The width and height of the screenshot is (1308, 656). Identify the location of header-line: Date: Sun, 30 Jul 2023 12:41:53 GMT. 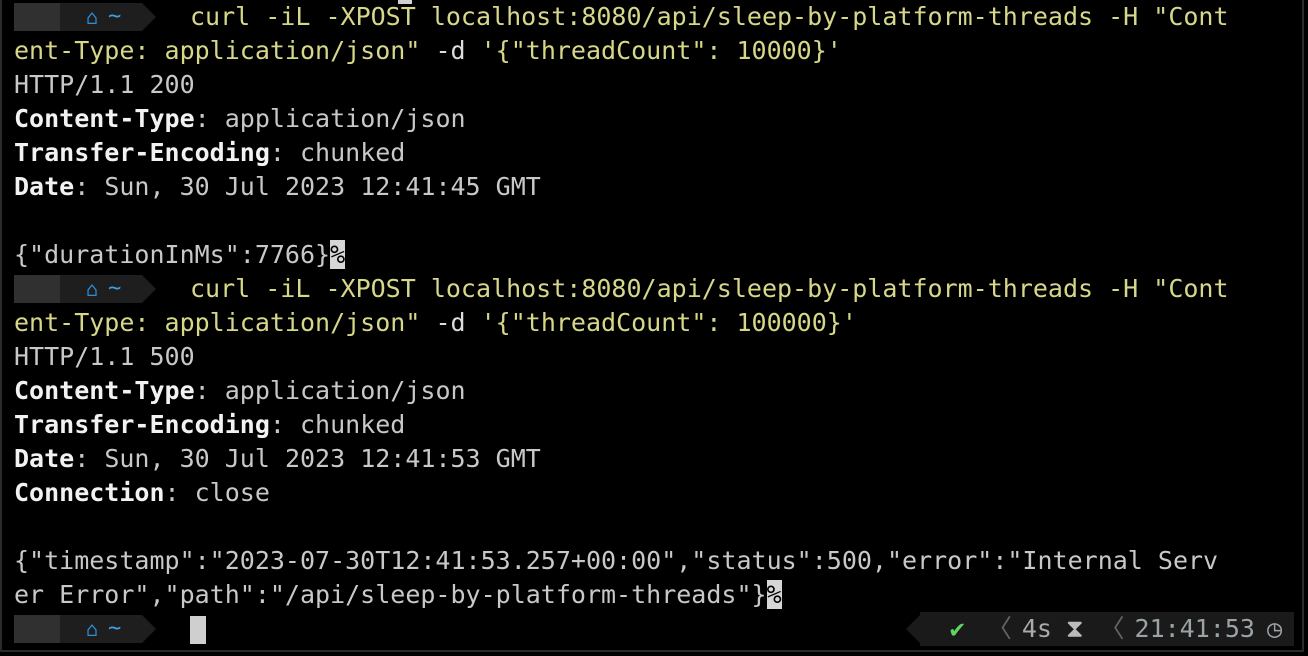
(277, 458).